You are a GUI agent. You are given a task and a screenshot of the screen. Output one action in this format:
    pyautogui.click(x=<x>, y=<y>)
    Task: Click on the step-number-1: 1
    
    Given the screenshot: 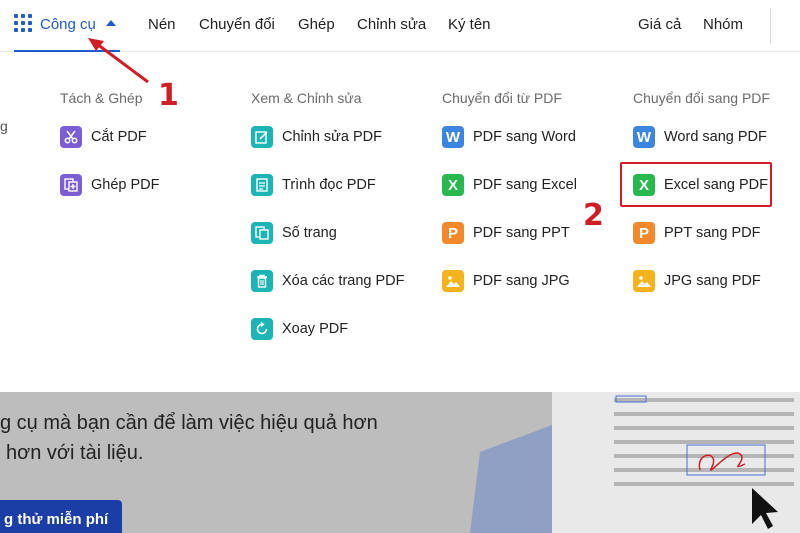 What is the action you would take?
    pyautogui.click(x=168, y=95)
    